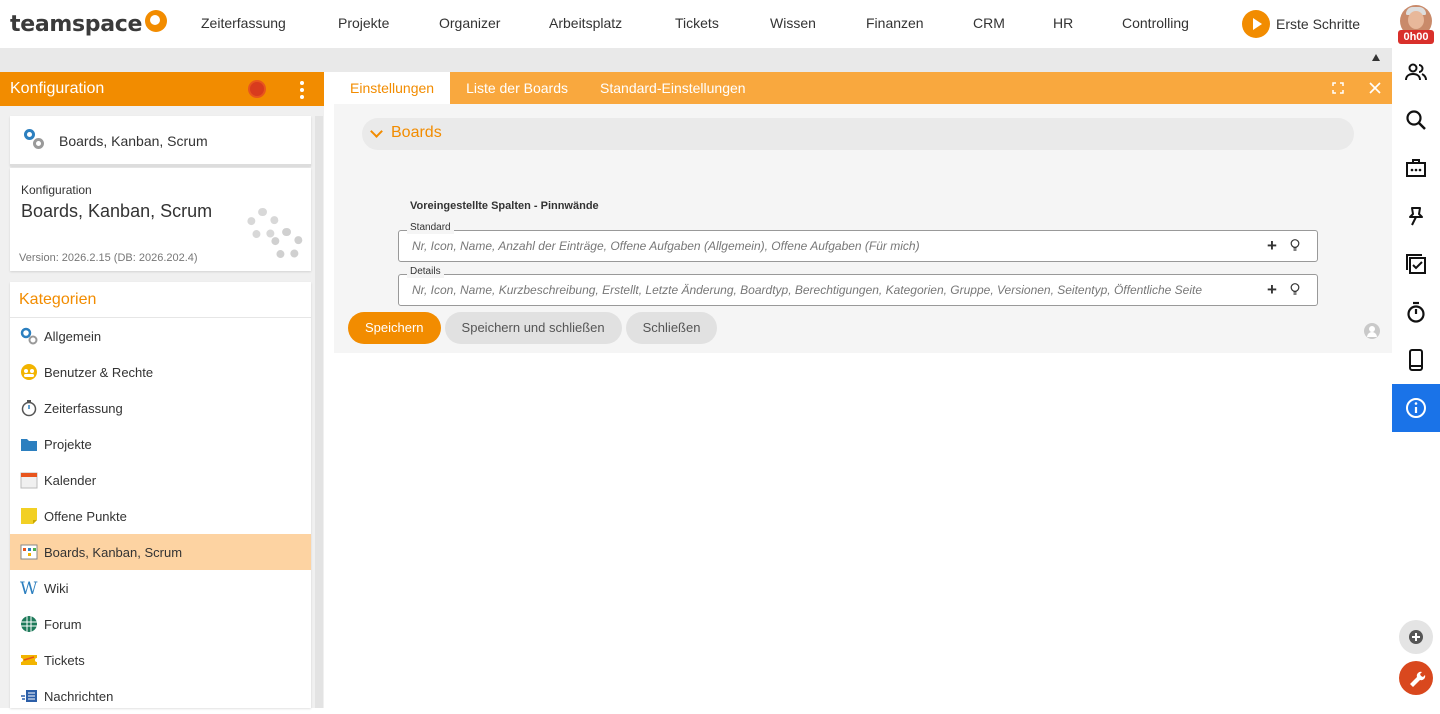 The width and height of the screenshot is (1440, 714). Describe the element at coordinates (29, 516) in the screenshot. I see `sticky-note-icon` at that location.